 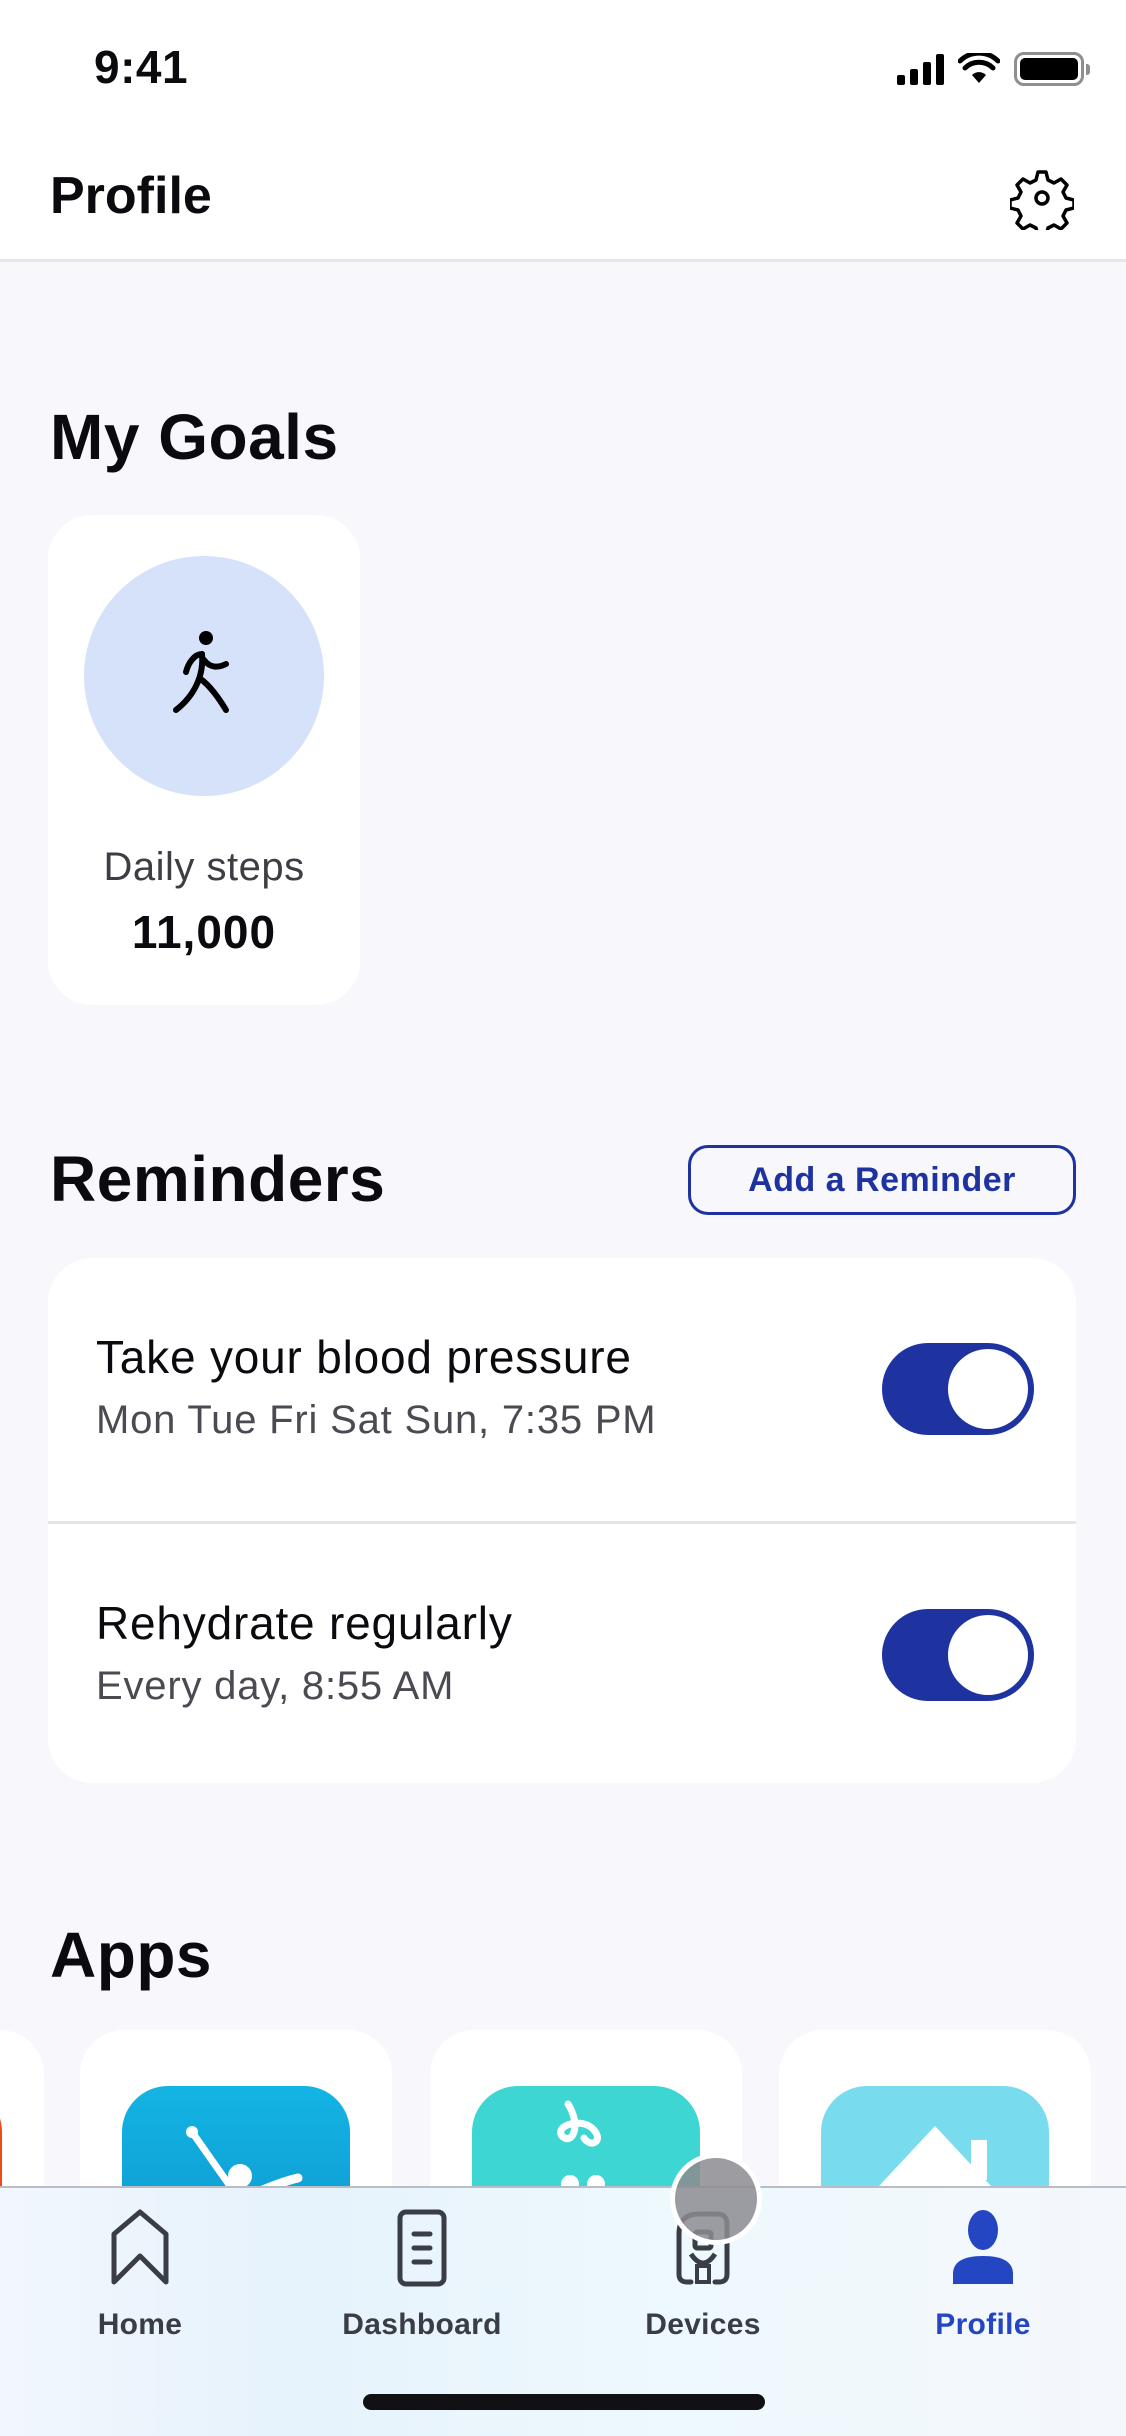 I want to click on page-title: Profile, so click(x=131, y=196).